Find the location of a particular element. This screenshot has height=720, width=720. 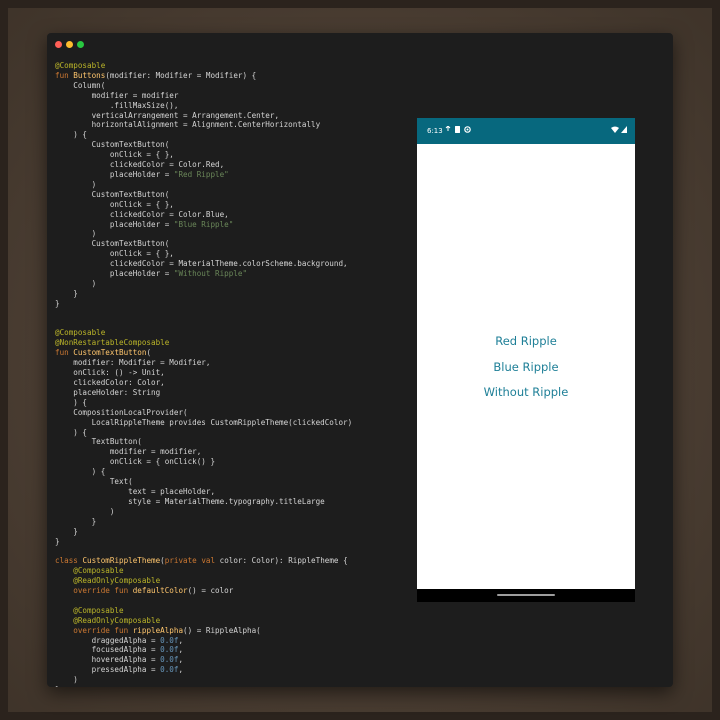

sync-icon is located at coordinates (467, 131).